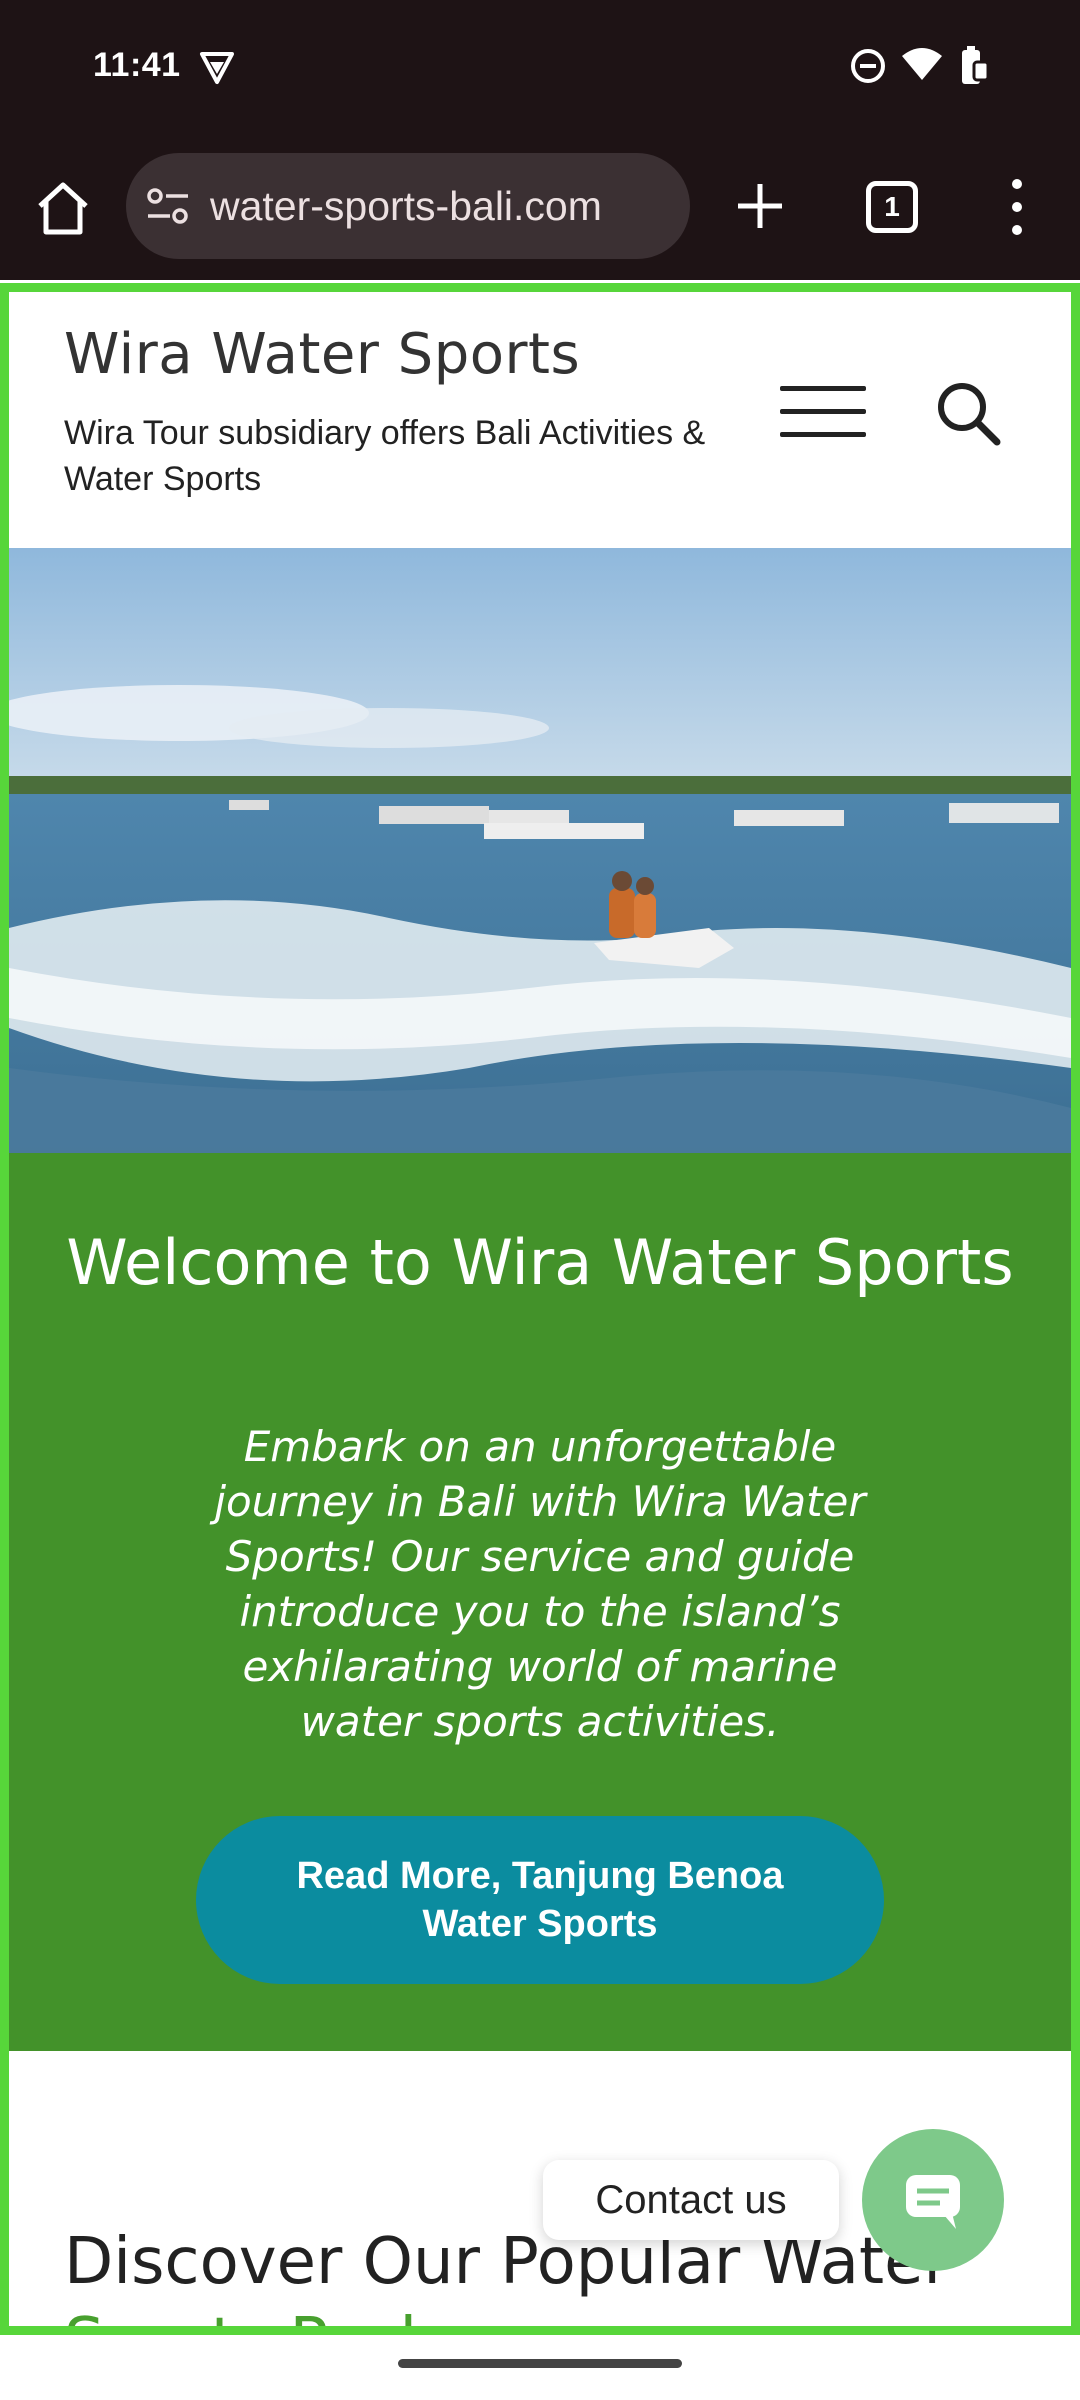 Image resolution: width=1080 pixels, height=2400 pixels. Describe the element at coordinates (540, 2363) in the screenshot. I see `gesture-handle` at that location.